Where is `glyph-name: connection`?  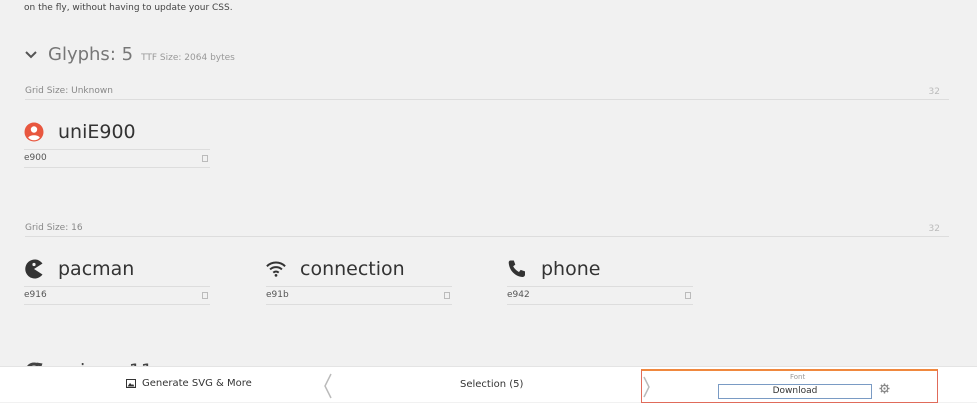
glyph-name: connection is located at coordinates (352, 269).